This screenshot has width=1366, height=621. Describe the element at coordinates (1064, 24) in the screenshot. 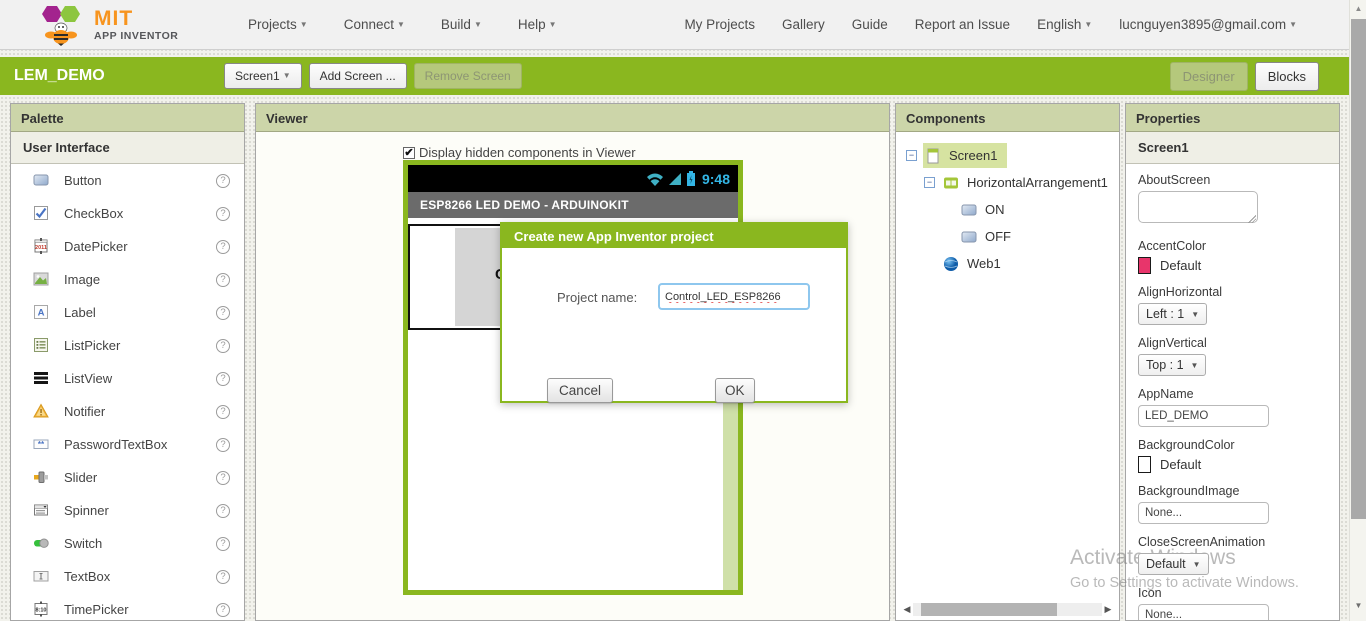

I see `language-menu: English ▼` at that location.